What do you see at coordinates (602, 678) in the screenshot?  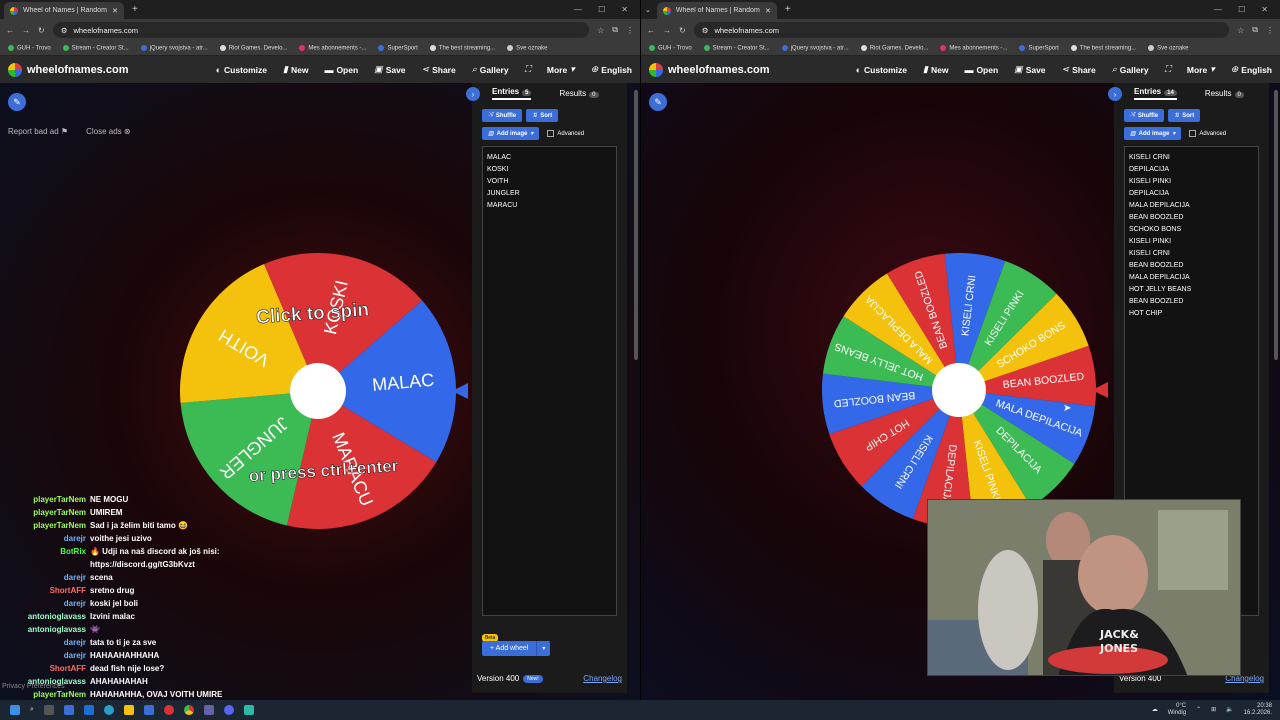 I see `changelog-link: Changelog` at bounding box center [602, 678].